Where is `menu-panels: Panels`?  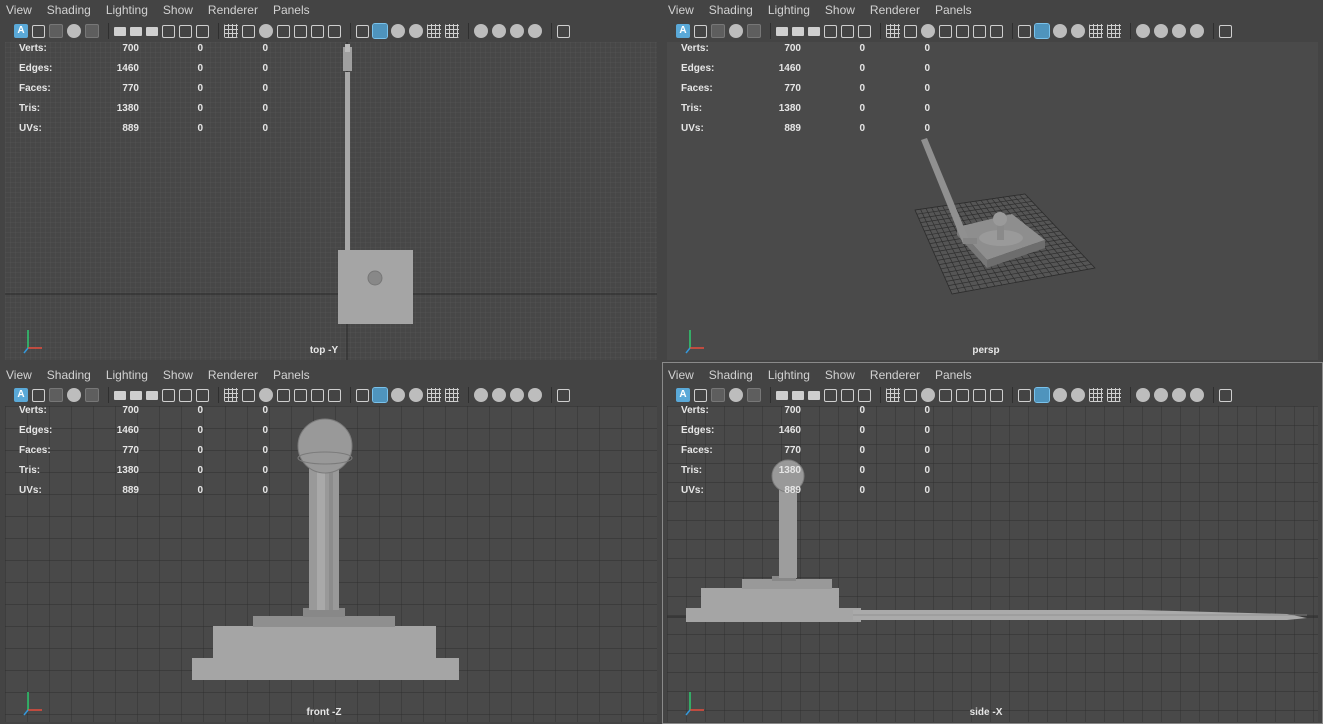
menu-panels: Panels is located at coordinates (291, 375).